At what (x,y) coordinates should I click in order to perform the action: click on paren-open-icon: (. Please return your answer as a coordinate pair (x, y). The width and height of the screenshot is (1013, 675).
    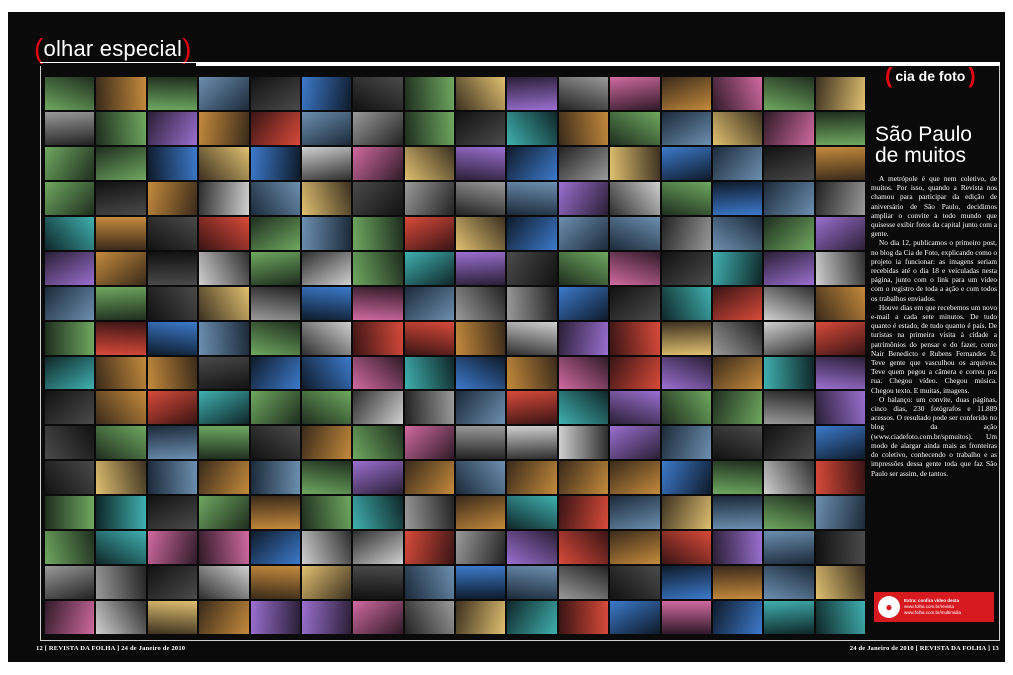
    Looking at the image, I should click on (39, 48).